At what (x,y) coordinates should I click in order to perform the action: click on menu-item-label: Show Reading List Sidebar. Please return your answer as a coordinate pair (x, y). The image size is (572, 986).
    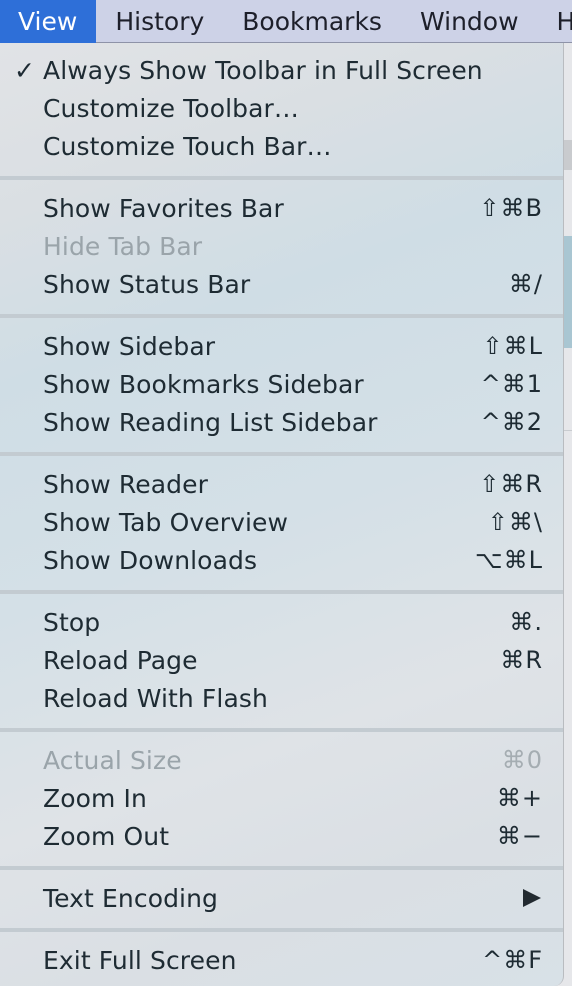
    Looking at the image, I should click on (210, 422).